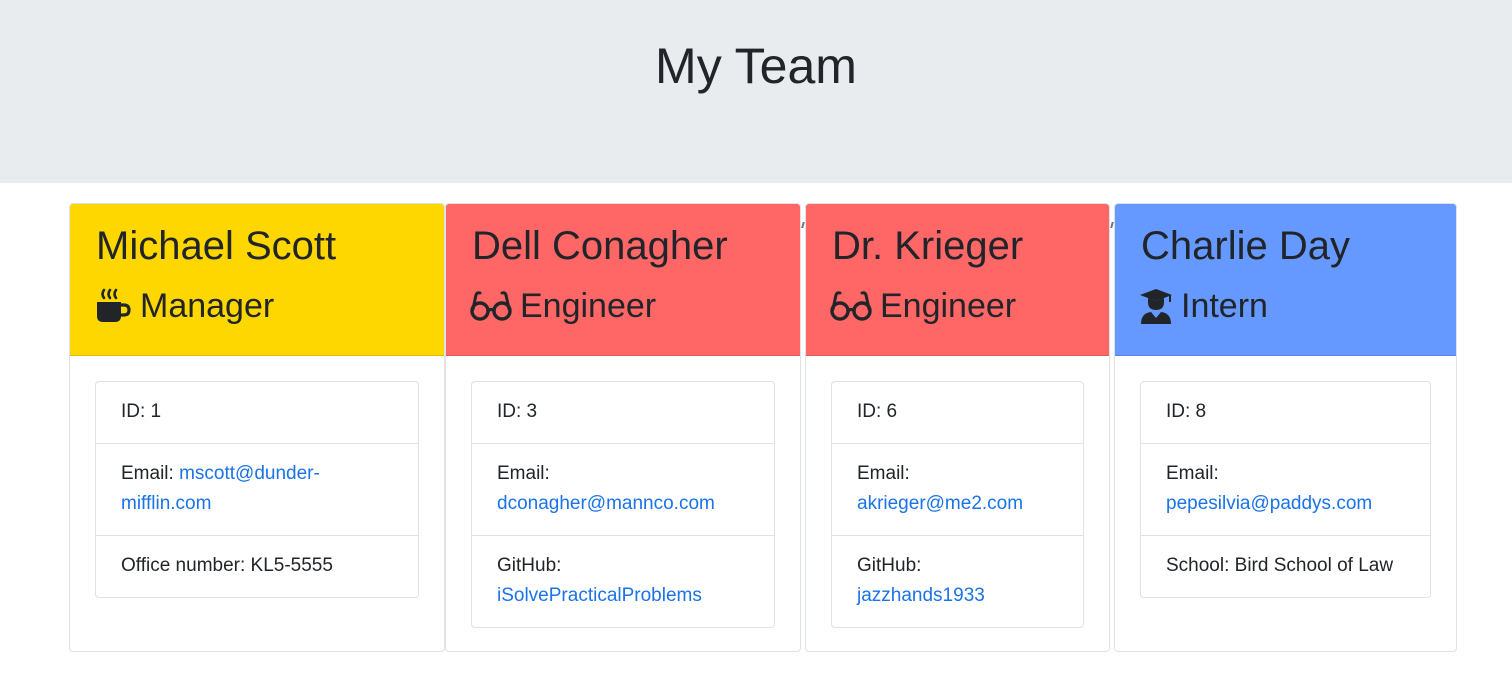 The height and width of the screenshot is (689, 1512). I want to click on email-item: Email: dconagher@mannco.com, so click(623, 489).